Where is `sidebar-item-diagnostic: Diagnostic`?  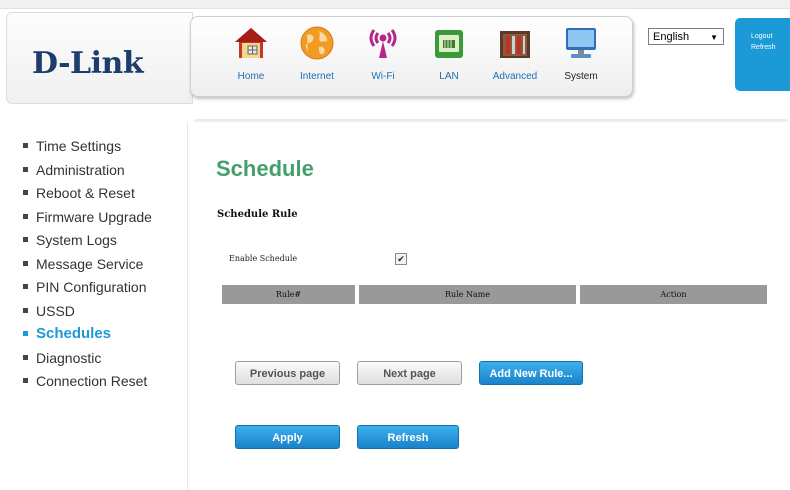 sidebar-item-diagnostic: Diagnostic is located at coordinates (87, 362).